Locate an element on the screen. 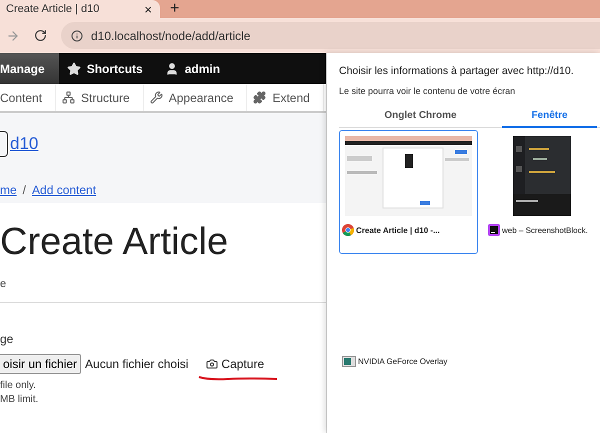 The image size is (600, 433). wrench-icon is located at coordinates (156, 97).